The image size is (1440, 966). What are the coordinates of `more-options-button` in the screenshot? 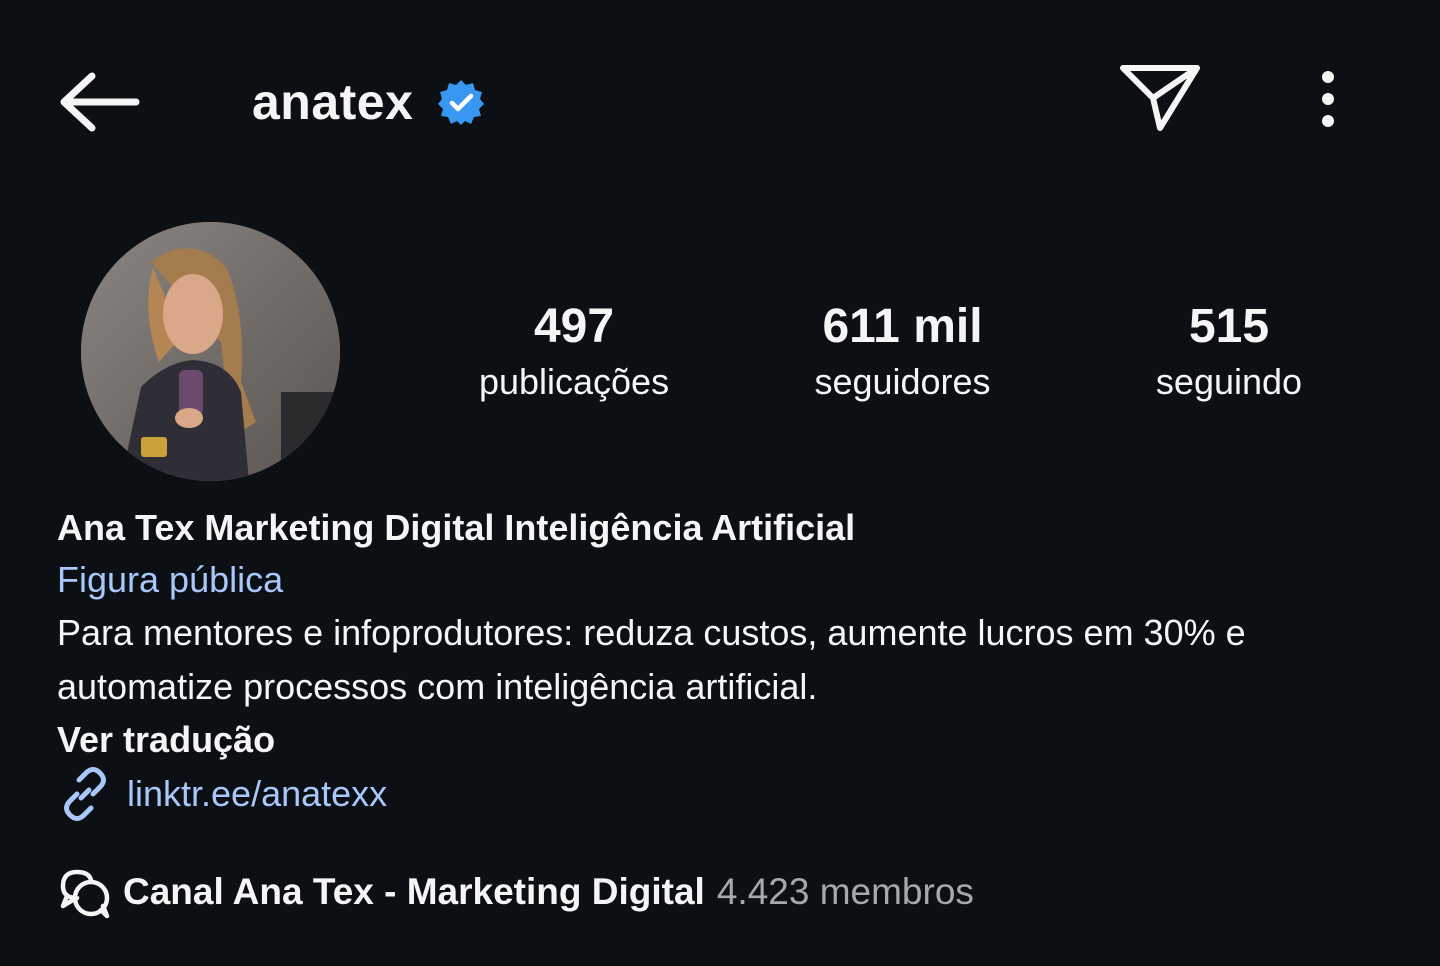 It's located at (1328, 101).